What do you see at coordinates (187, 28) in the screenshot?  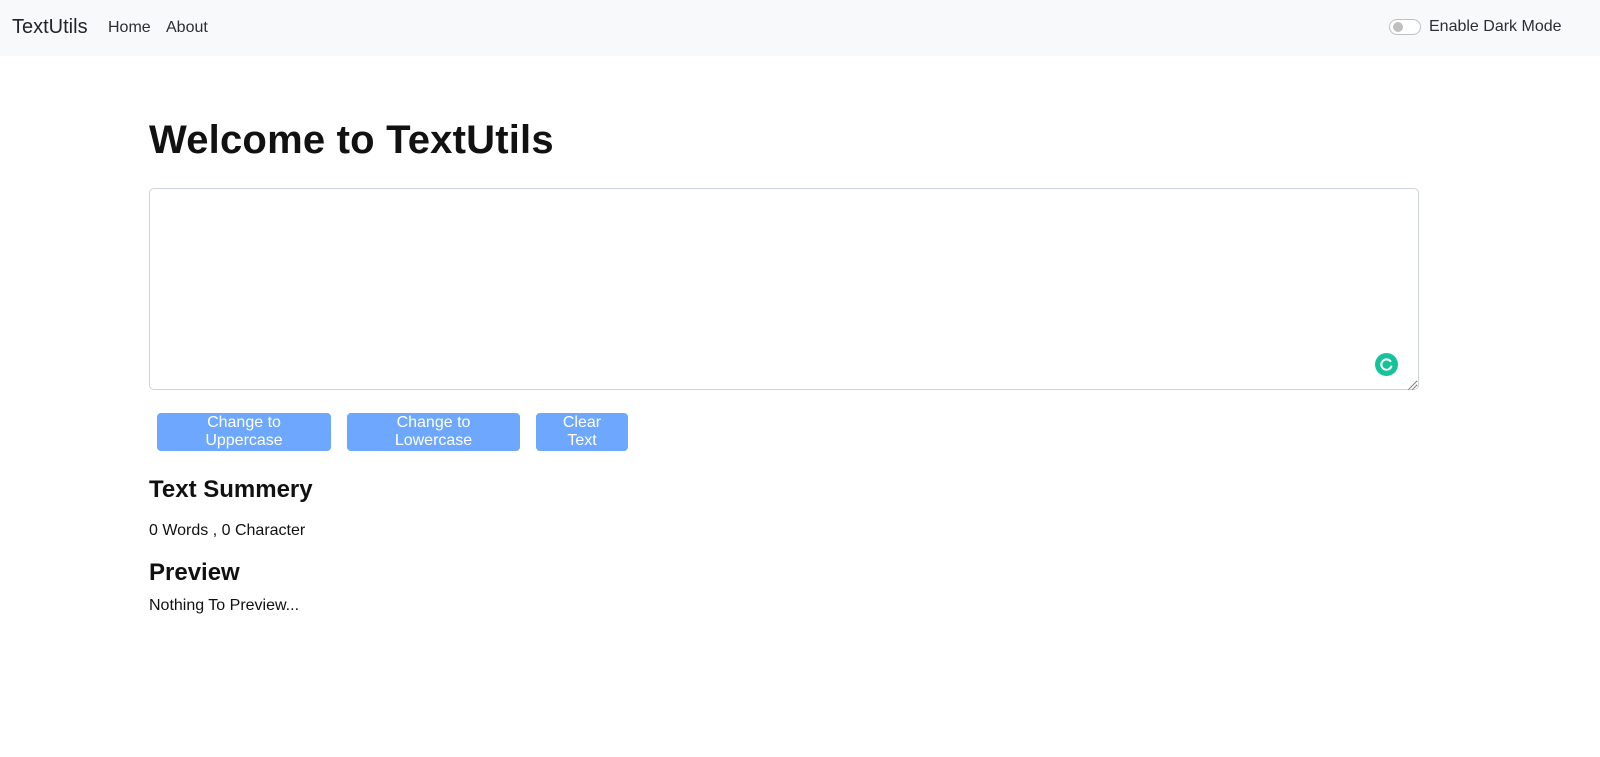 I see `nav-link-about: About` at bounding box center [187, 28].